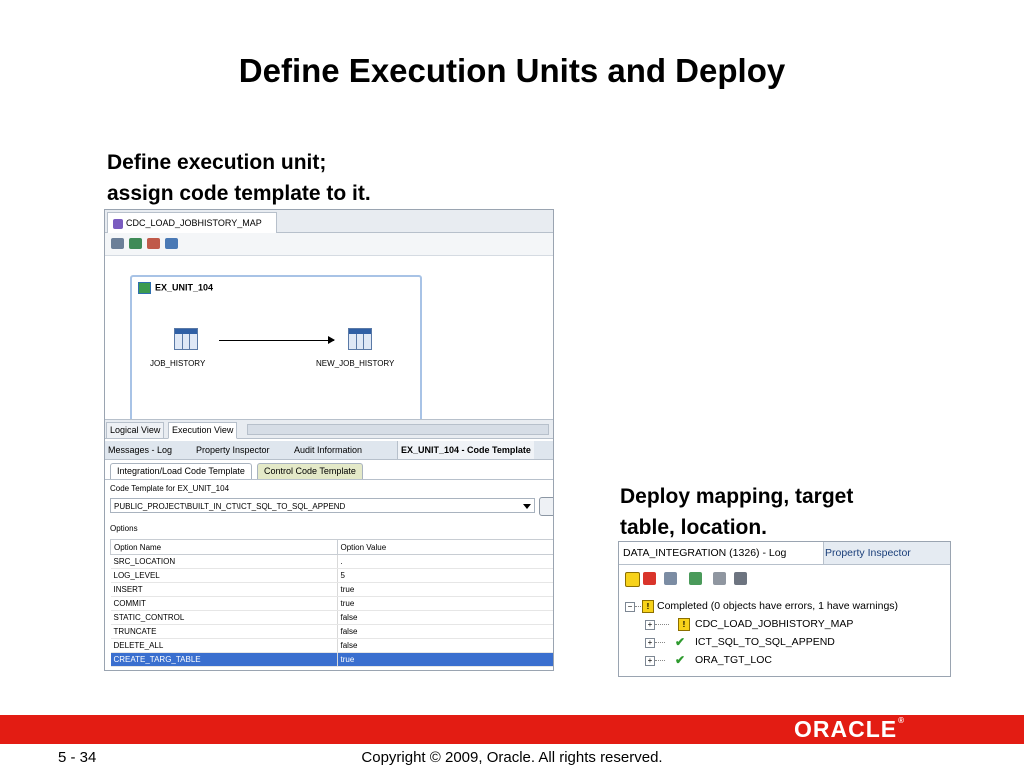  What do you see at coordinates (310, 471) in the screenshot?
I see `tab-control-code-template: Control Code Template` at bounding box center [310, 471].